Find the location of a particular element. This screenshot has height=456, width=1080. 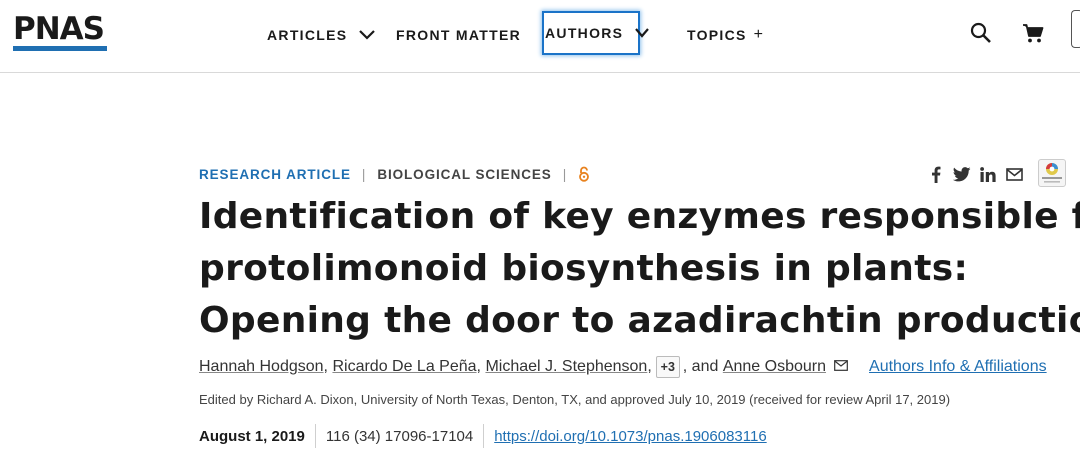

share-bar is located at coordinates (979, 174).